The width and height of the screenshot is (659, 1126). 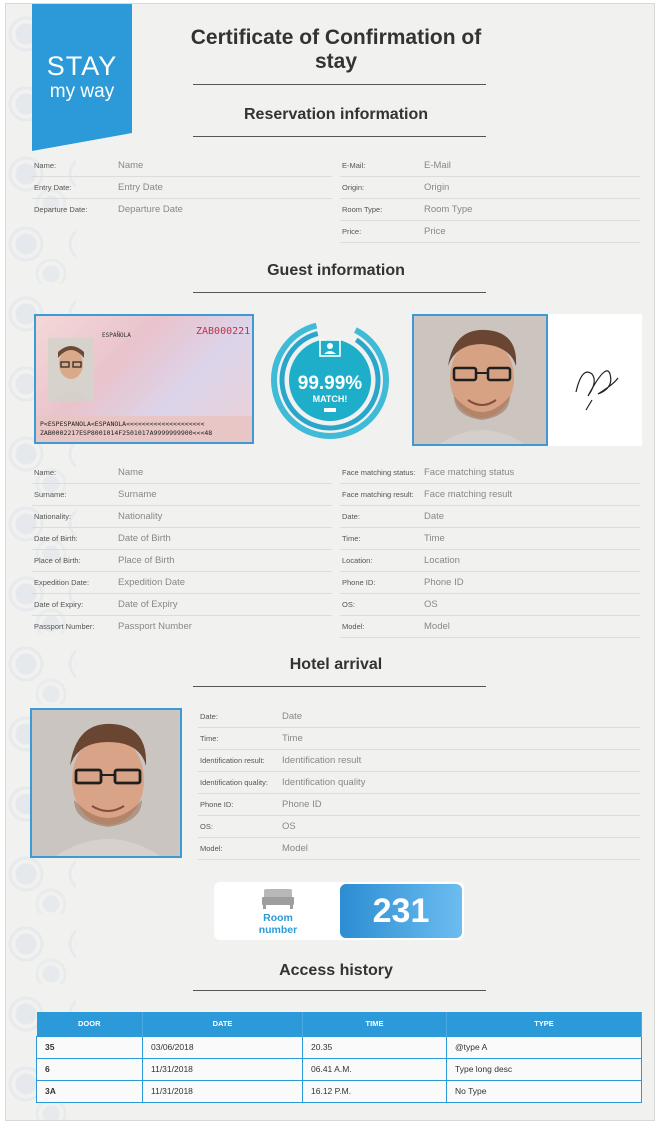 What do you see at coordinates (330, 383) in the screenshot?
I see `match-percent: 99.99%` at bounding box center [330, 383].